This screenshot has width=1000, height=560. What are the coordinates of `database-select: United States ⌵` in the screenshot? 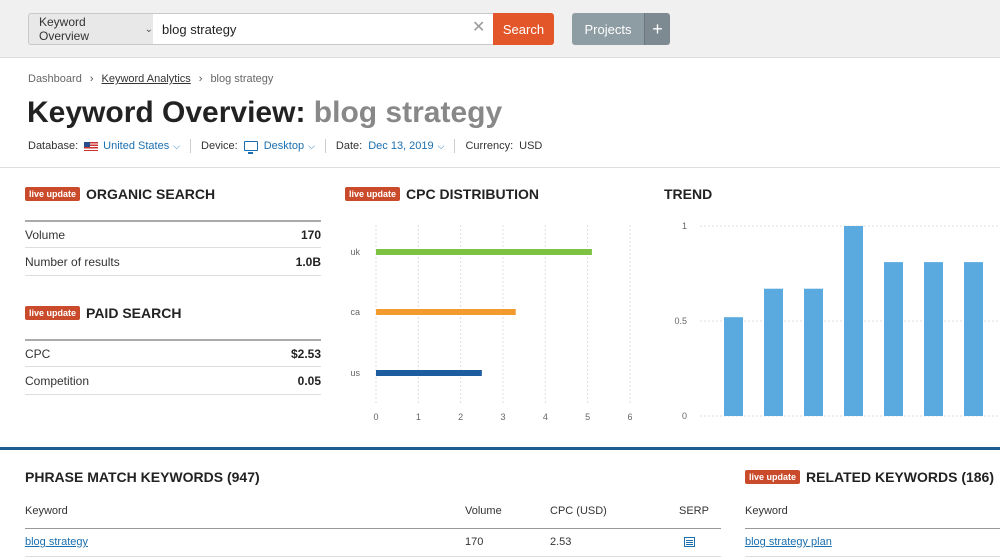 It's located at (132, 146).